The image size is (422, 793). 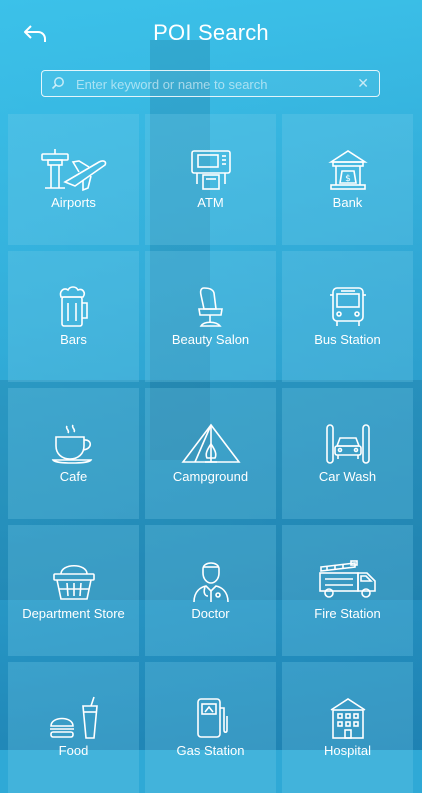 What do you see at coordinates (347, 579) in the screenshot?
I see `fire-truck-icon` at bounding box center [347, 579].